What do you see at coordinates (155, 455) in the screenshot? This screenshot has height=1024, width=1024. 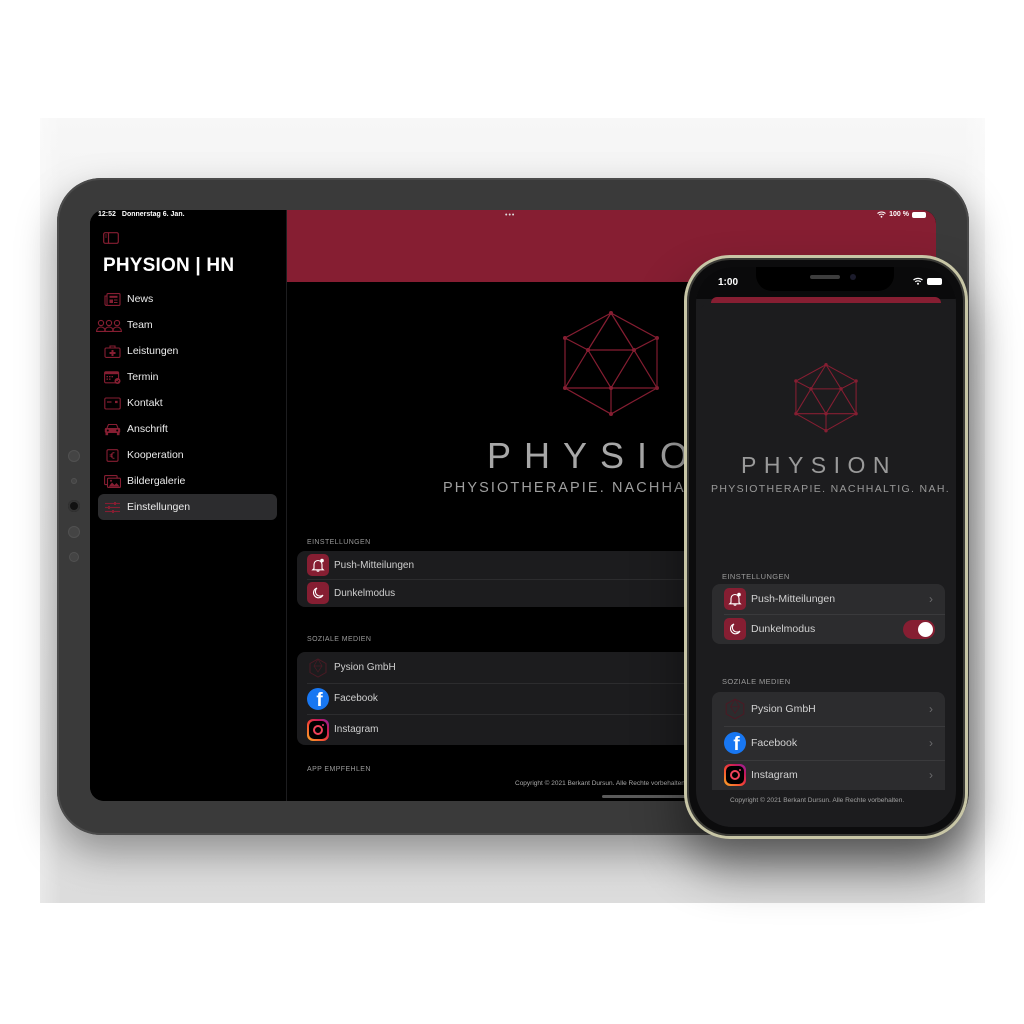 I see `sidebar-item-label: Kooperation` at bounding box center [155, 455].